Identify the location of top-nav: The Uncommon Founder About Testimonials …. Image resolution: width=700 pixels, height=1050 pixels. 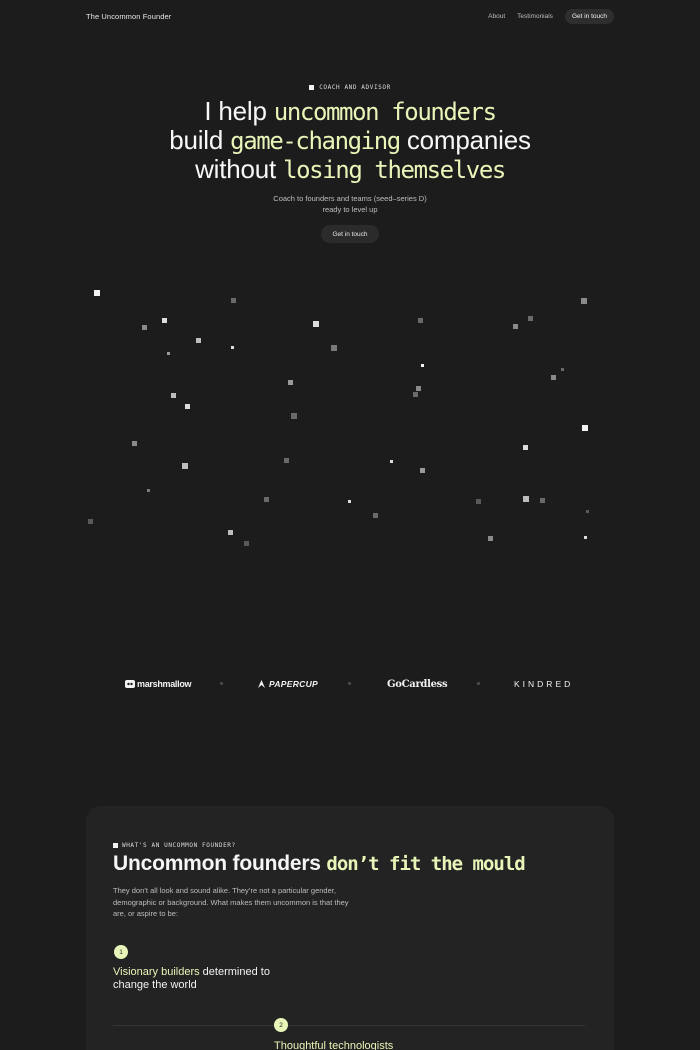
(350, 16).